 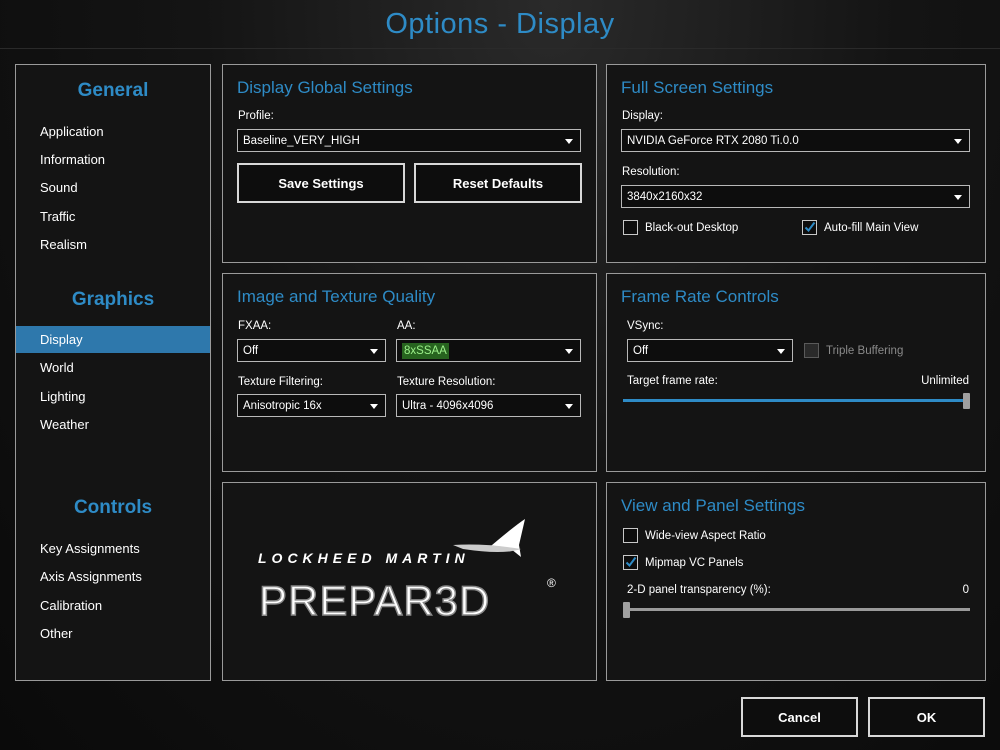 I want to click on panel-title: Image and Texture Quality, so click(x=336, y=296).